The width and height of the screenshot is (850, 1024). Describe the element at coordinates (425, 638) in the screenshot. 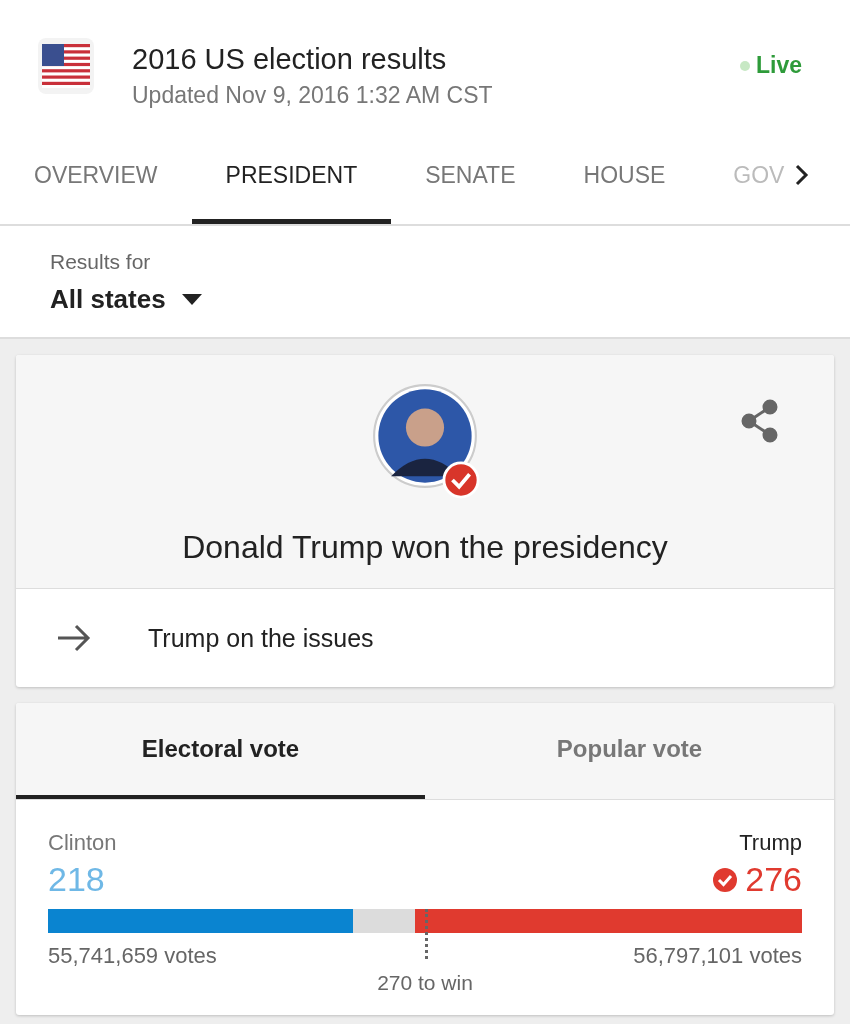

I see `issues-link: Trump on the issues` at that location.